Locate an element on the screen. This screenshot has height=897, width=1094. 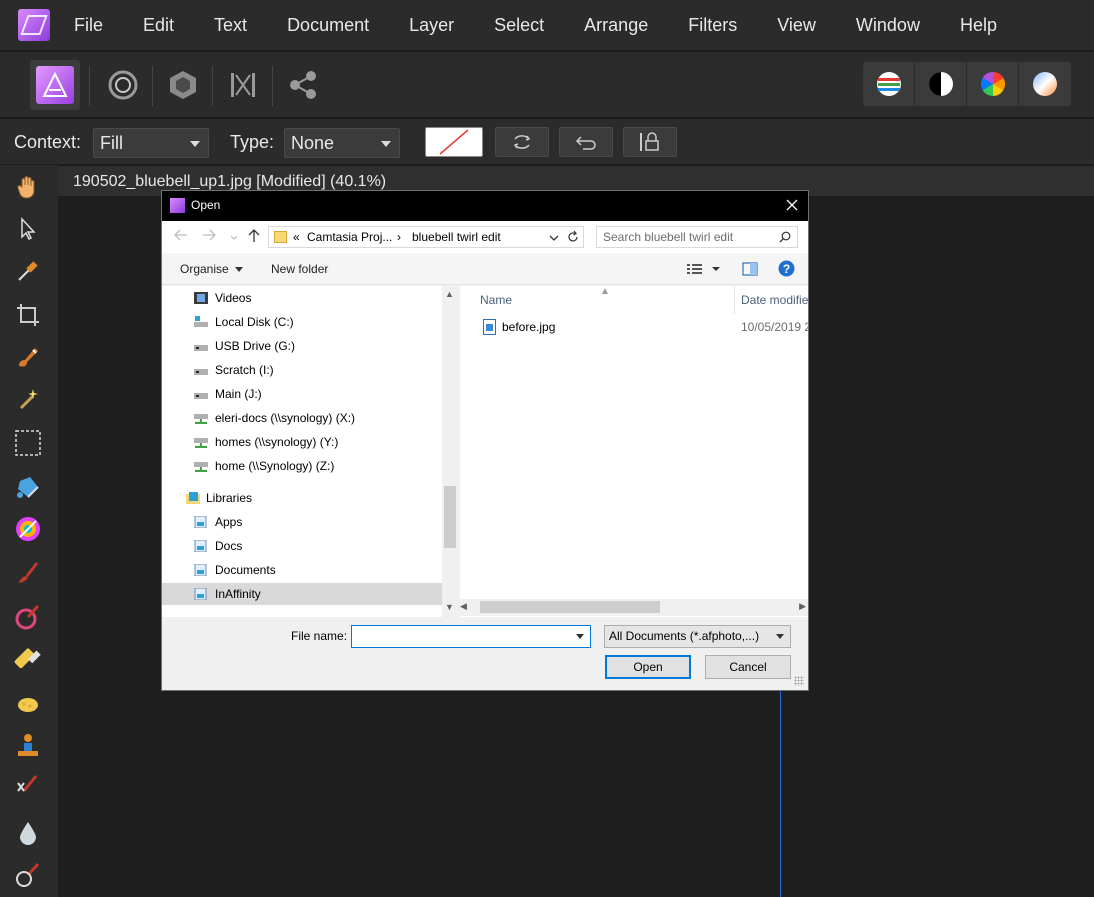
nav-item-documents: Documents is located at coordinates (302, 570).